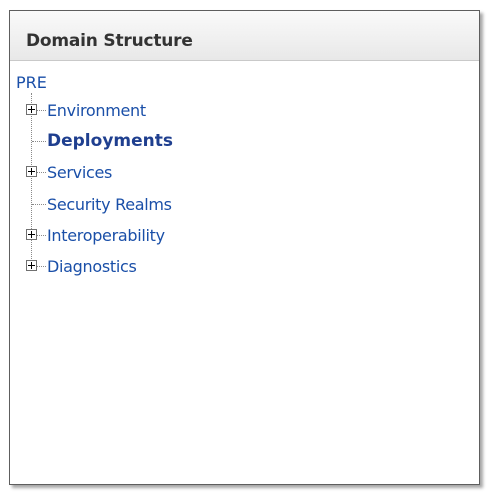 This screenshot has width=494, height=498. What do you see at coordinates (96, 110) in the screenshot?
I see `tree-node-environment-label: Environment` at bounding box center [96, 110].